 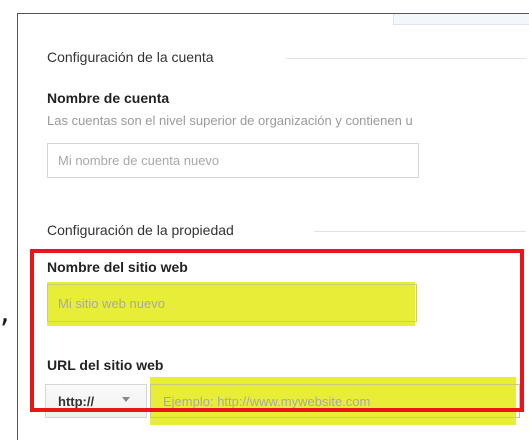 I want to click on property-section-title: Configuración de la propiedad, so click(x=140, y=230).